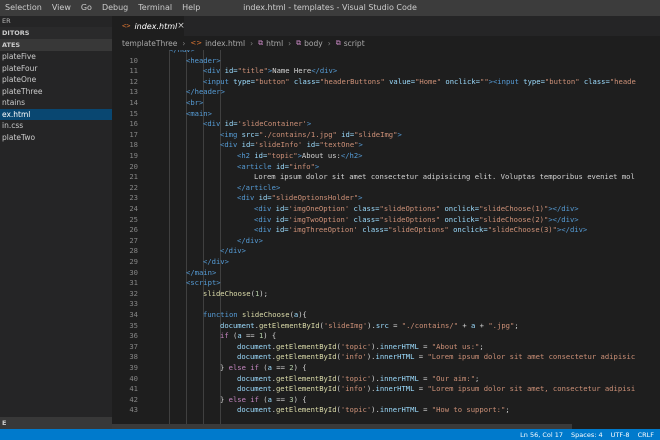 The image size is (660, 440). Describe the element at coordinates (386, 304) in the screenshot. I see `code-line: 33` at that location.